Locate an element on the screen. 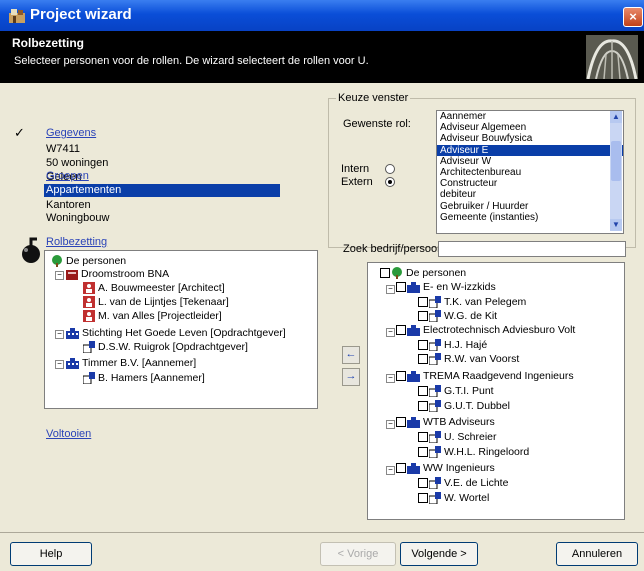 The image size is (644, 571). organisation-node: E- en W-izzkids is located at coordinates (446, 287).